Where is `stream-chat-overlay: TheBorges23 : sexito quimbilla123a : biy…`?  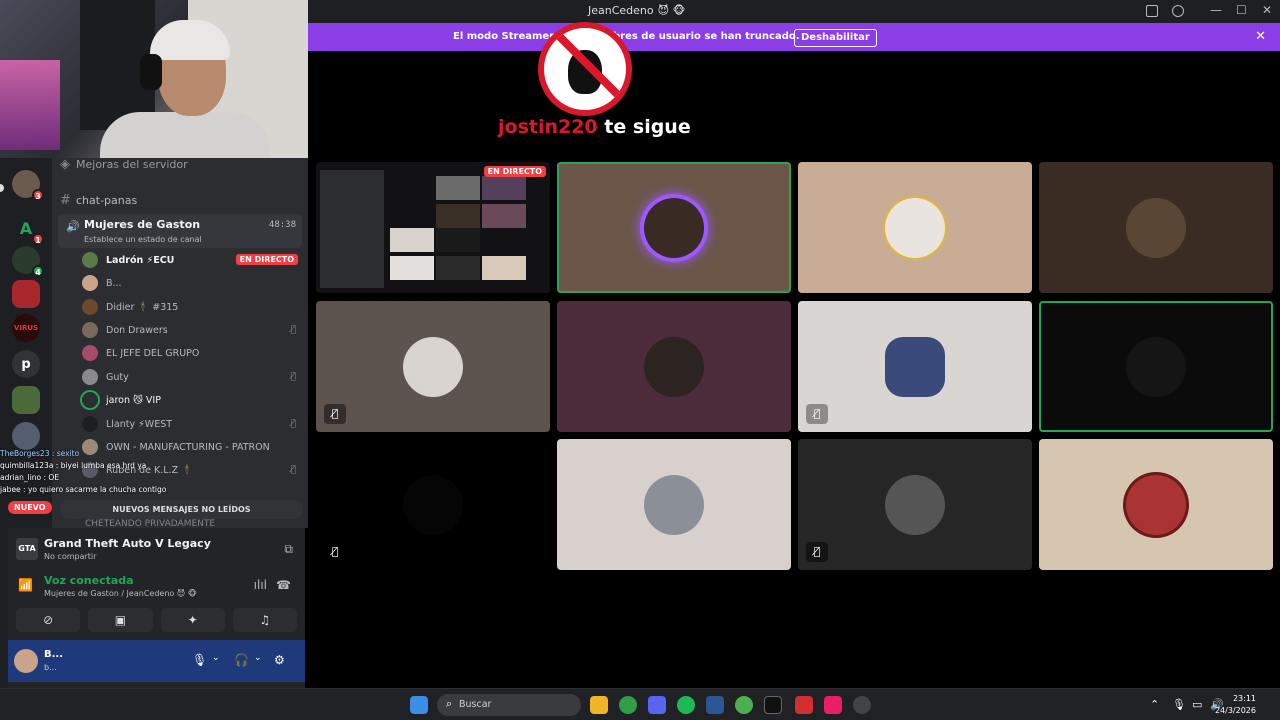
stream-chat-overlay: TheBorges23 : sexito quimbilla123a : biy… is located at coordinates (83, 472).